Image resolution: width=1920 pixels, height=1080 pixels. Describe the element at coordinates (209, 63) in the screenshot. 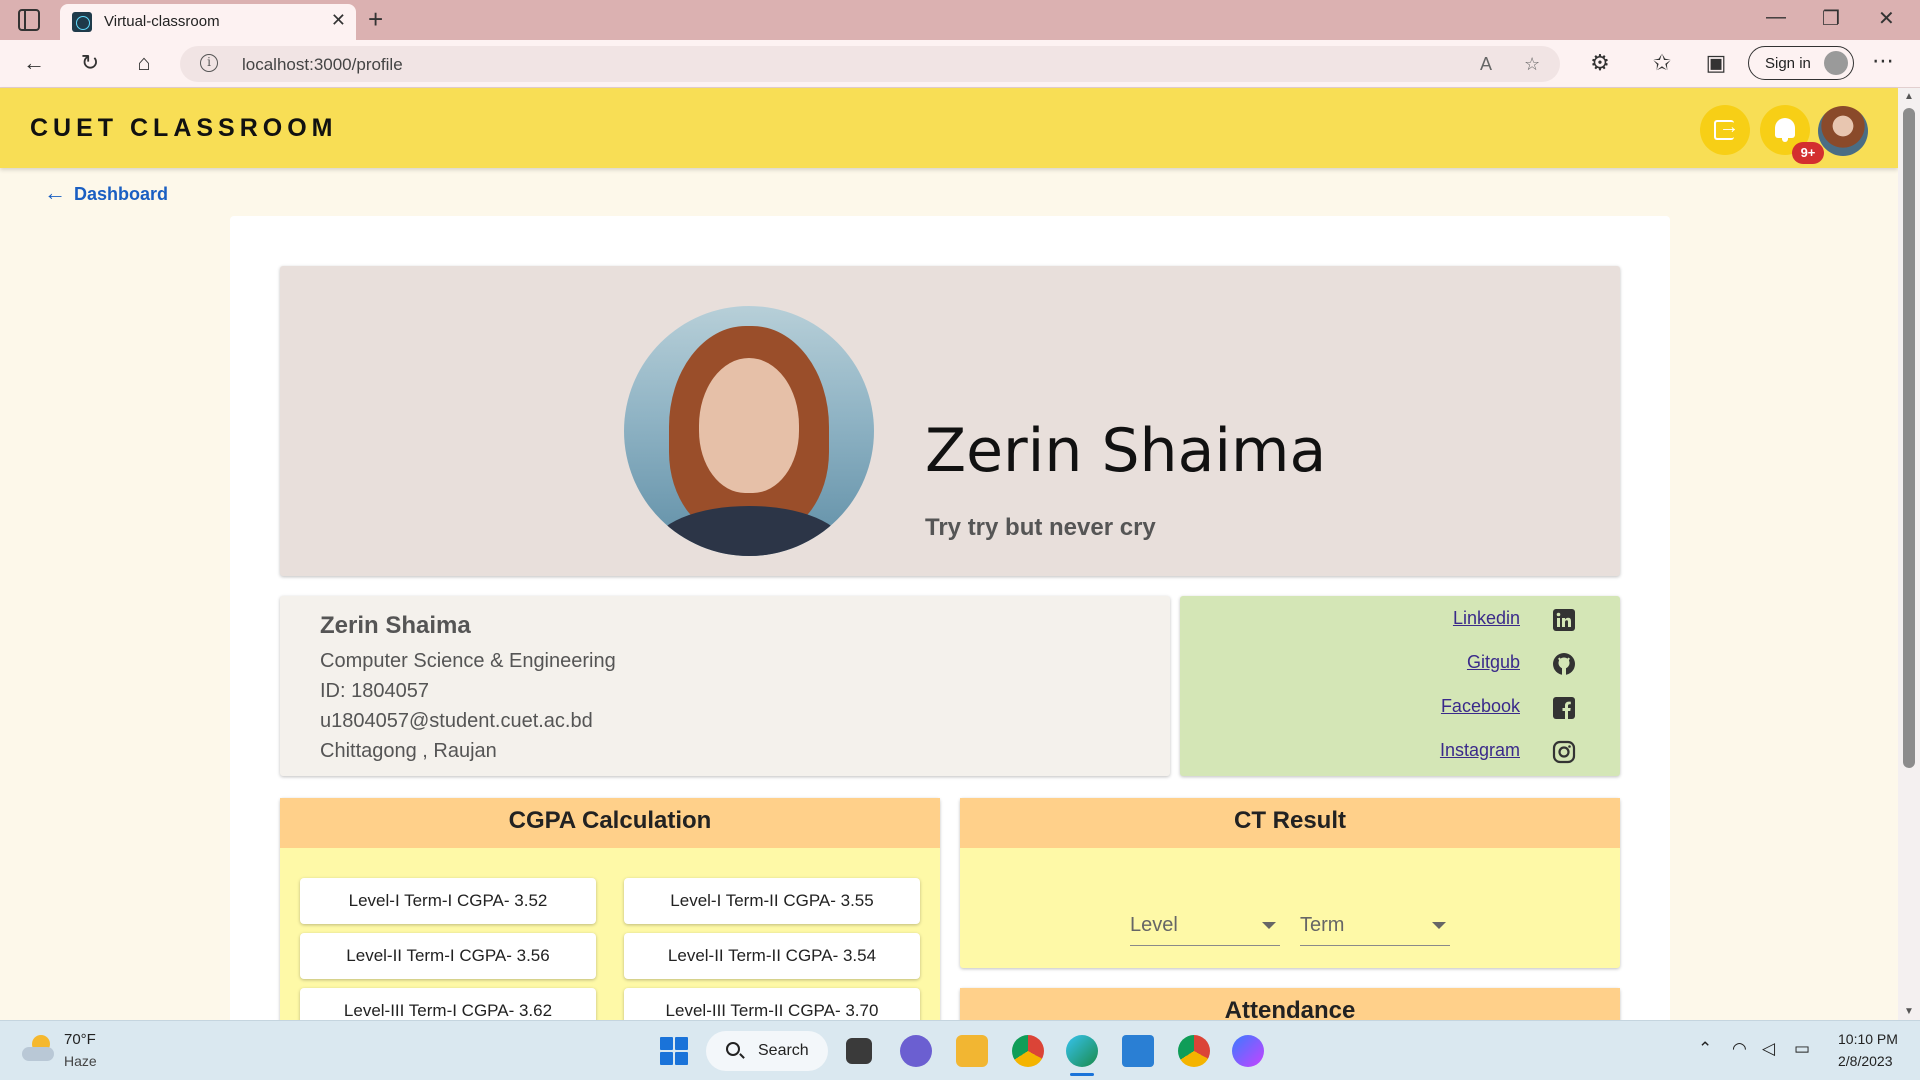

I see `site-info-icon: i` at that location.